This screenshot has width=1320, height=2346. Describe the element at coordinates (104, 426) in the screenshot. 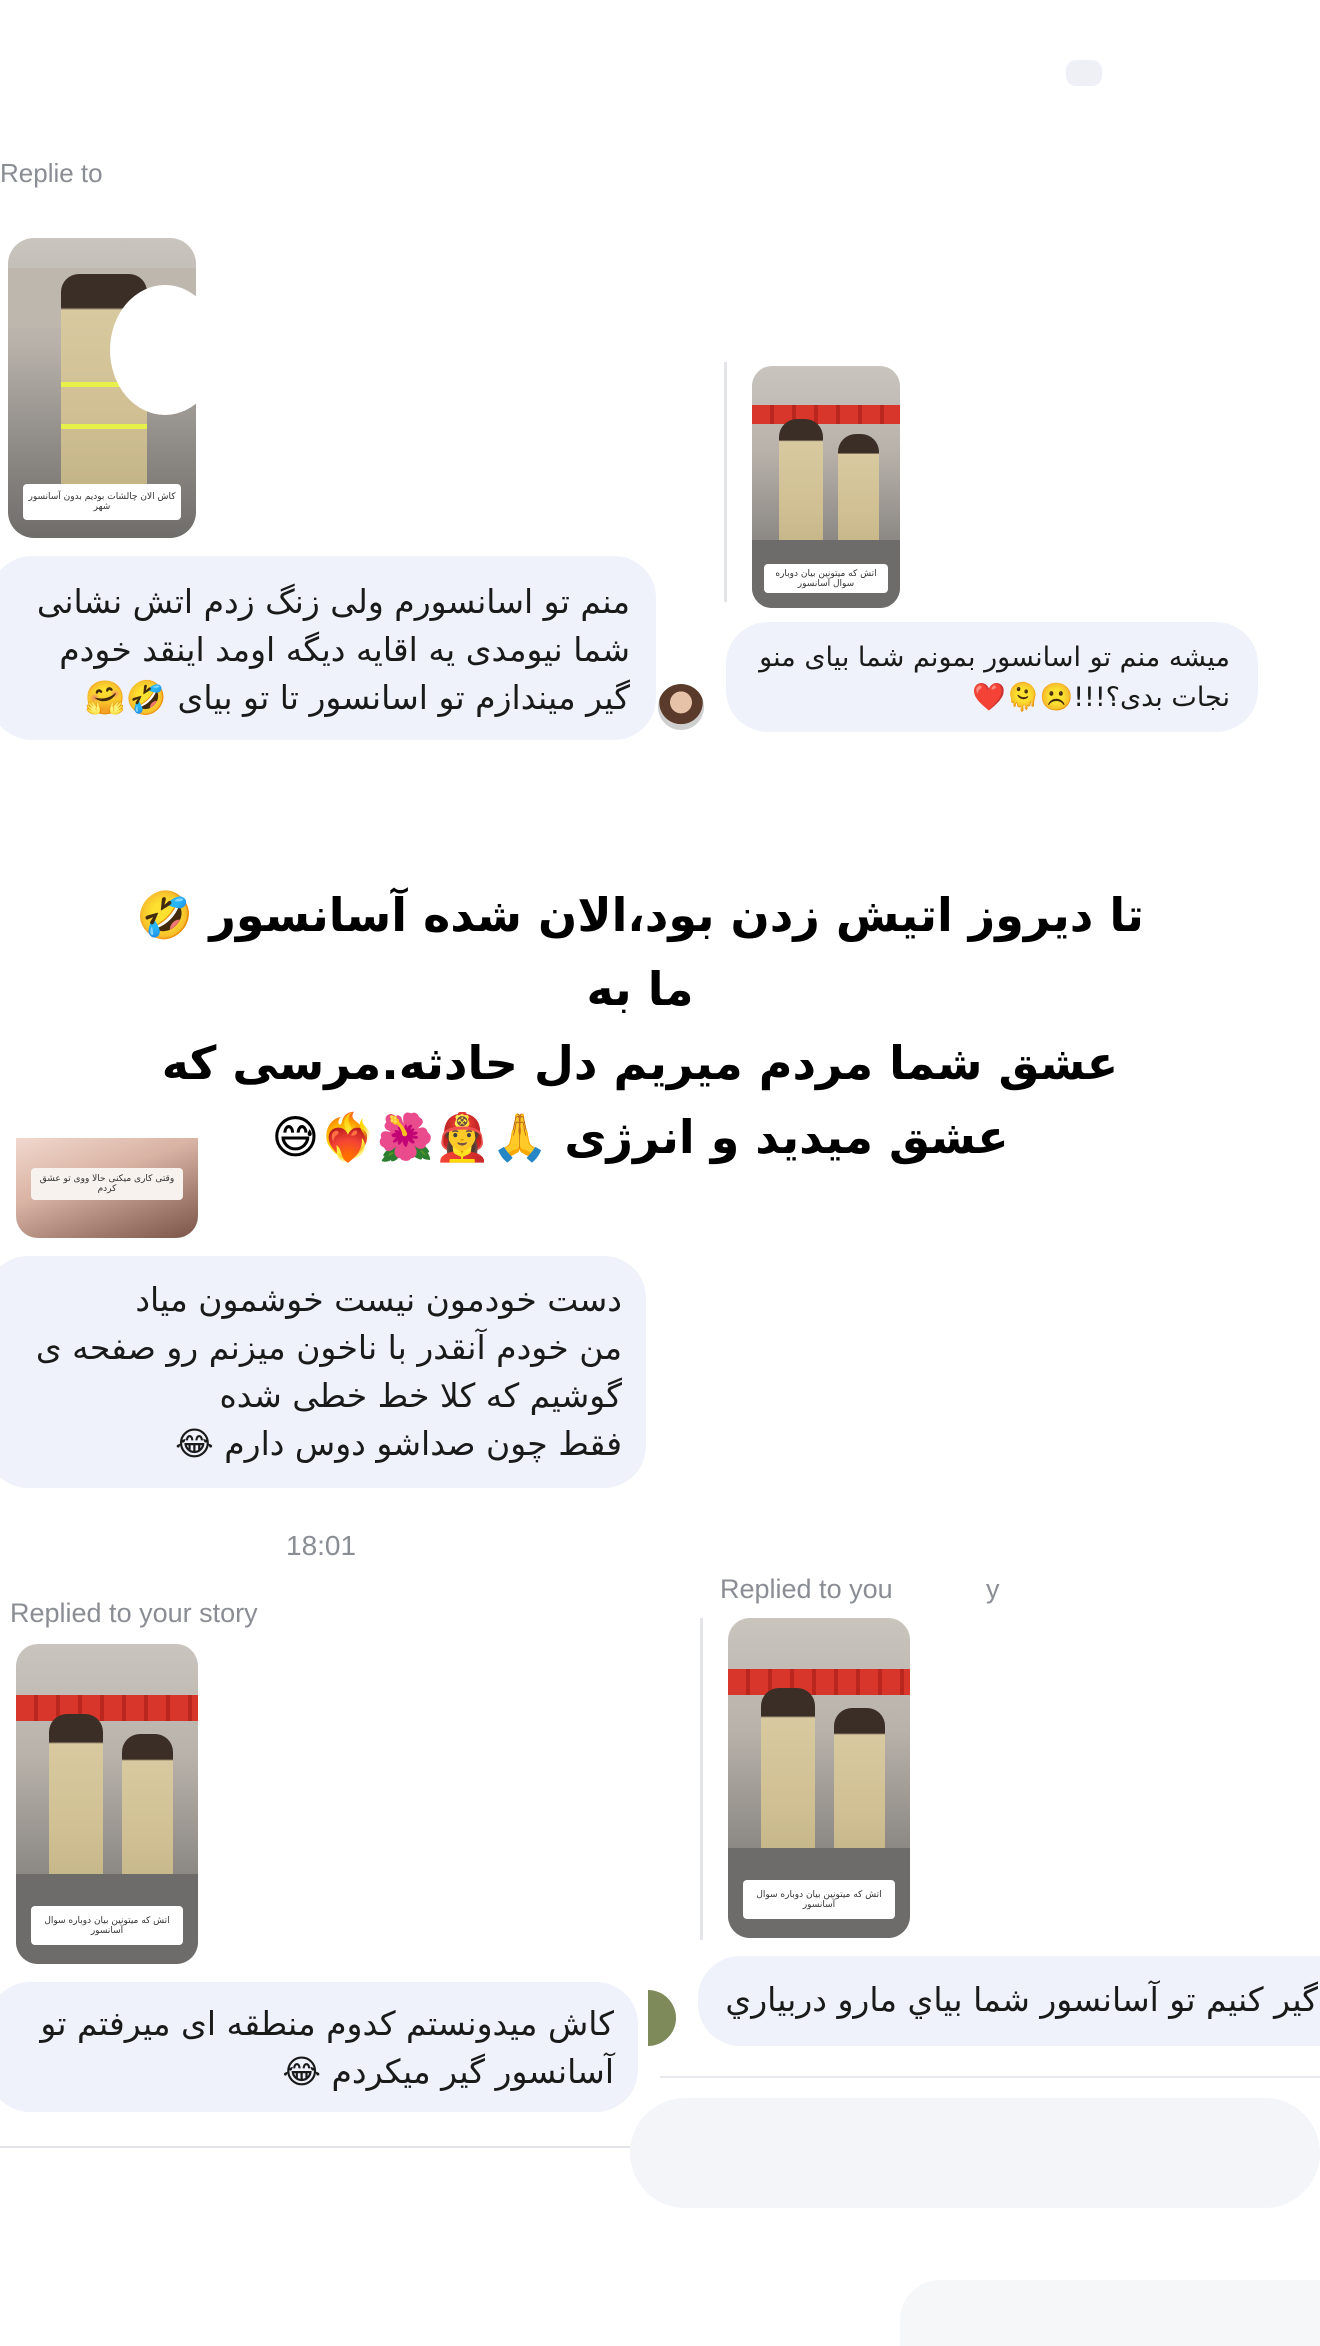

I see `thumb-stripe` at that location.